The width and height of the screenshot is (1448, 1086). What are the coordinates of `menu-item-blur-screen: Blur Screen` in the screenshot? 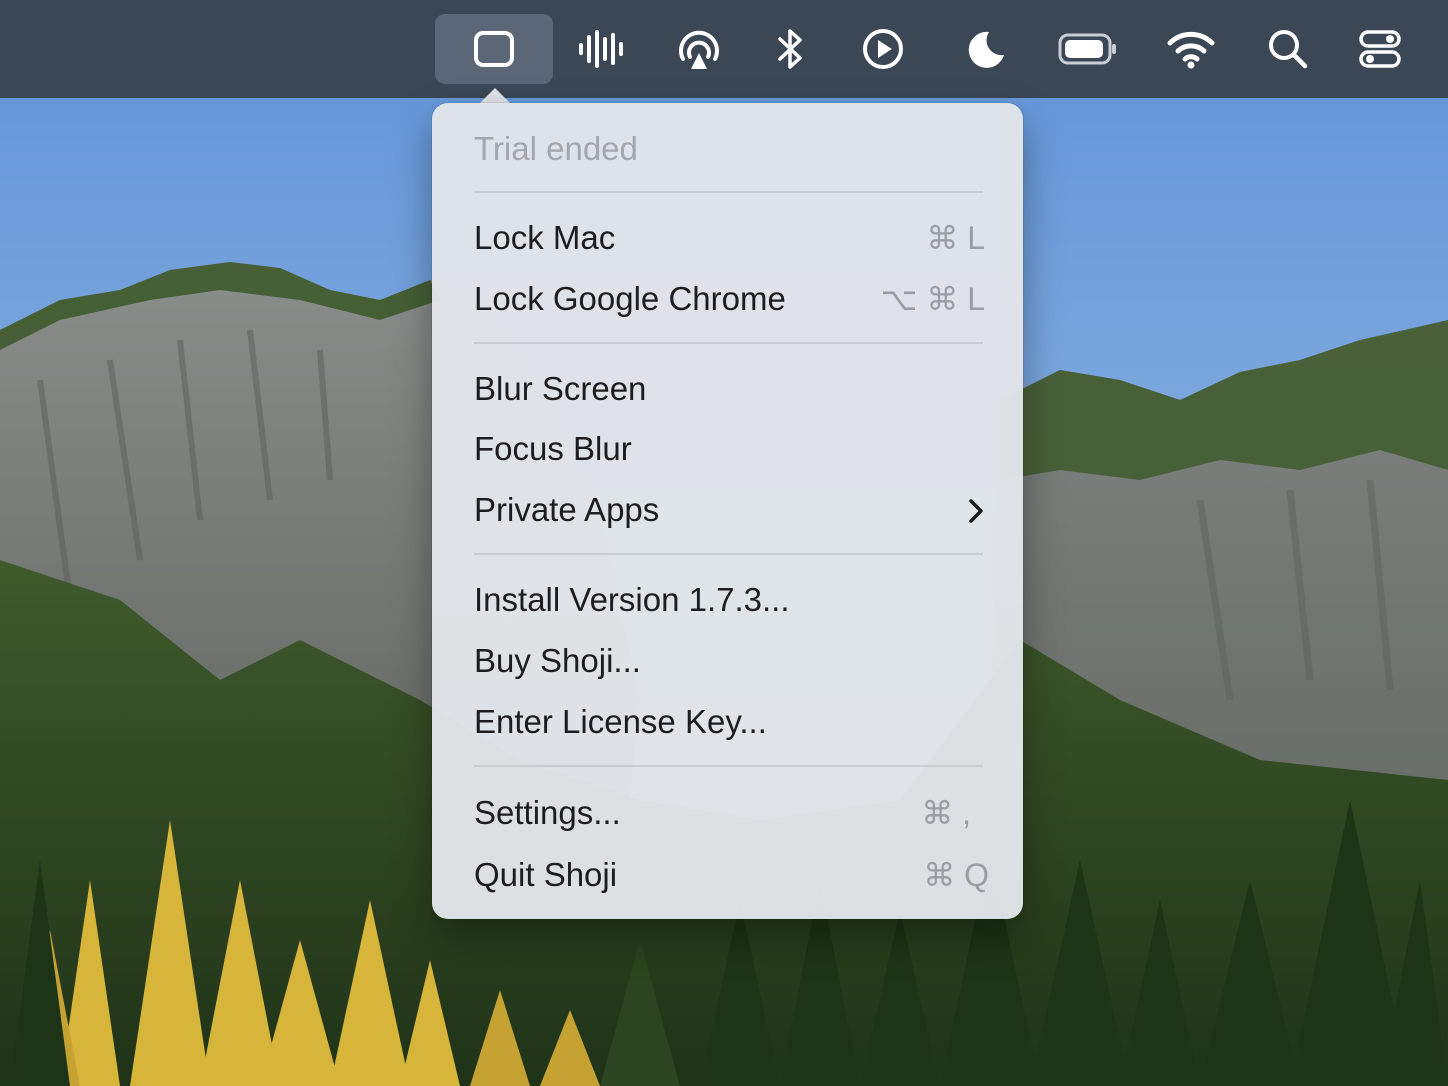 It's located at (729, 389).